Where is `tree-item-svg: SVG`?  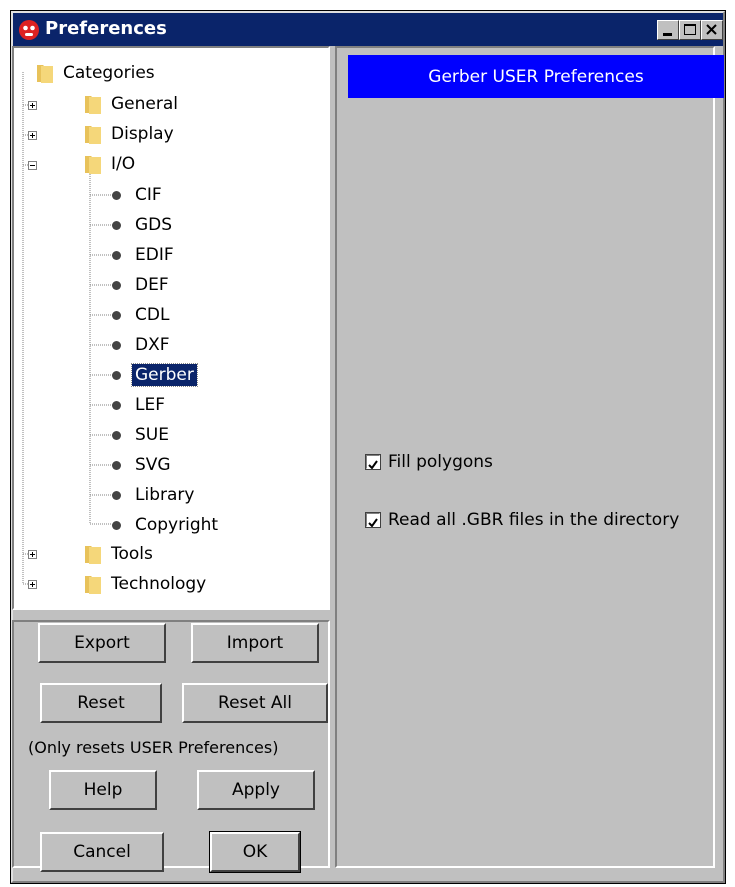
tree-item-svg: SVG is located at coordinates (142, 465).